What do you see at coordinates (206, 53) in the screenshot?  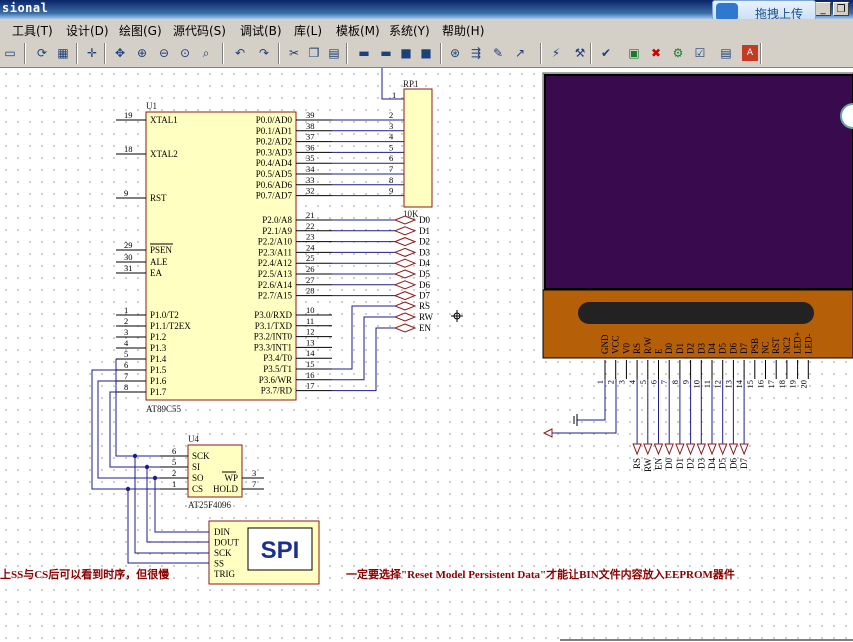 I see `zoom-area-icon: ⌕` at bounding box center [206, 53].